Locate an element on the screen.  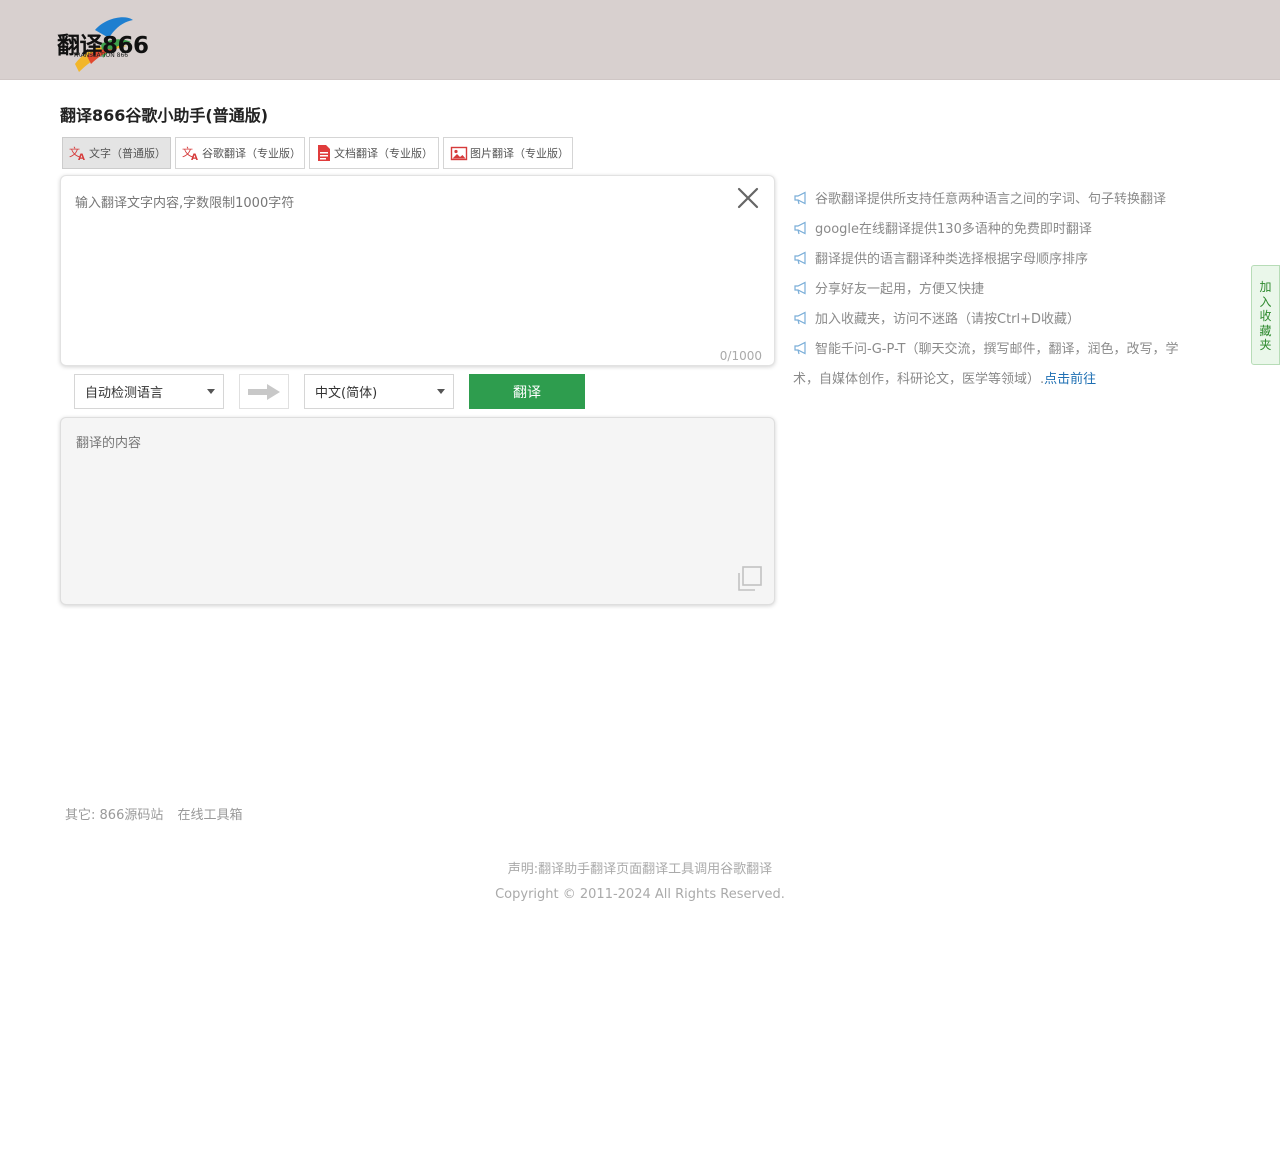
tip-text: 分享好友一起用，方便又快捷 is located at coordinates (900, 289).